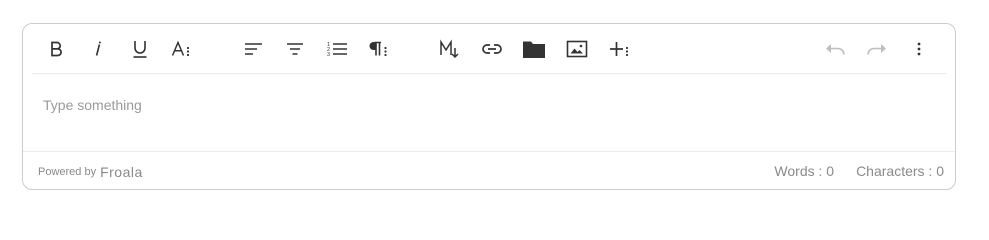 This screenshot has height=240, width=989. I want to click on ordered-list-button: 1 2 3, so click(337, 49).